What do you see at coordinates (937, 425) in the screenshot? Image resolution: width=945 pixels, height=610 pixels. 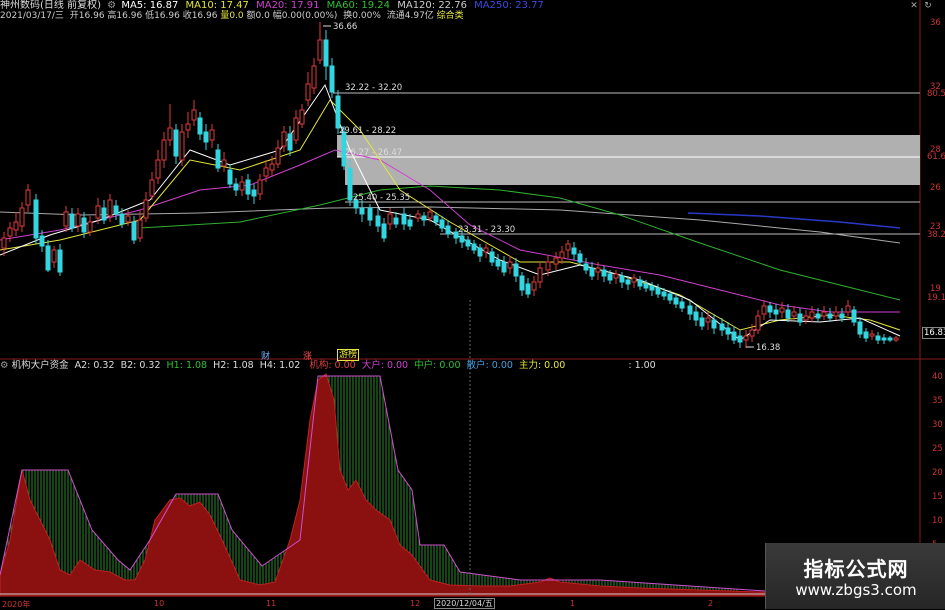 I see `indicator-axis-label: 30` at bounding box center [937, 425].